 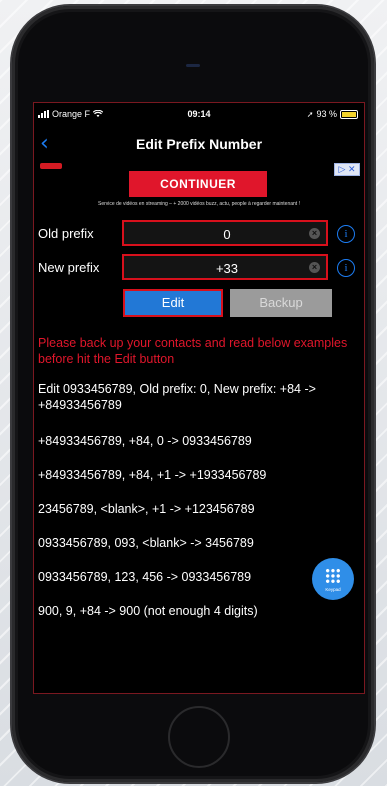 I want to click on battery-icon, so click(x=349, y=114).